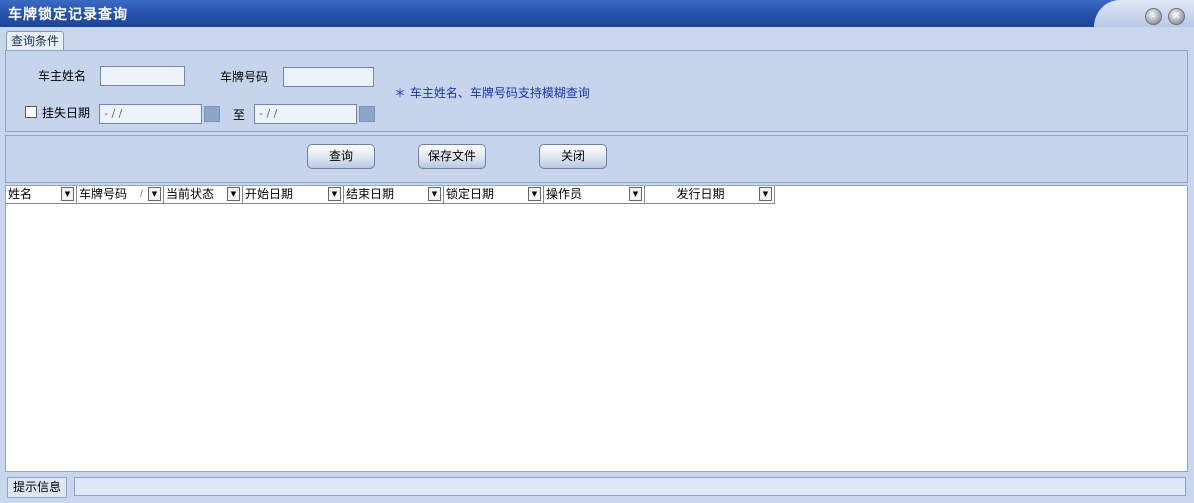  I want to click on sort-indicator: /, so click(141, 194).